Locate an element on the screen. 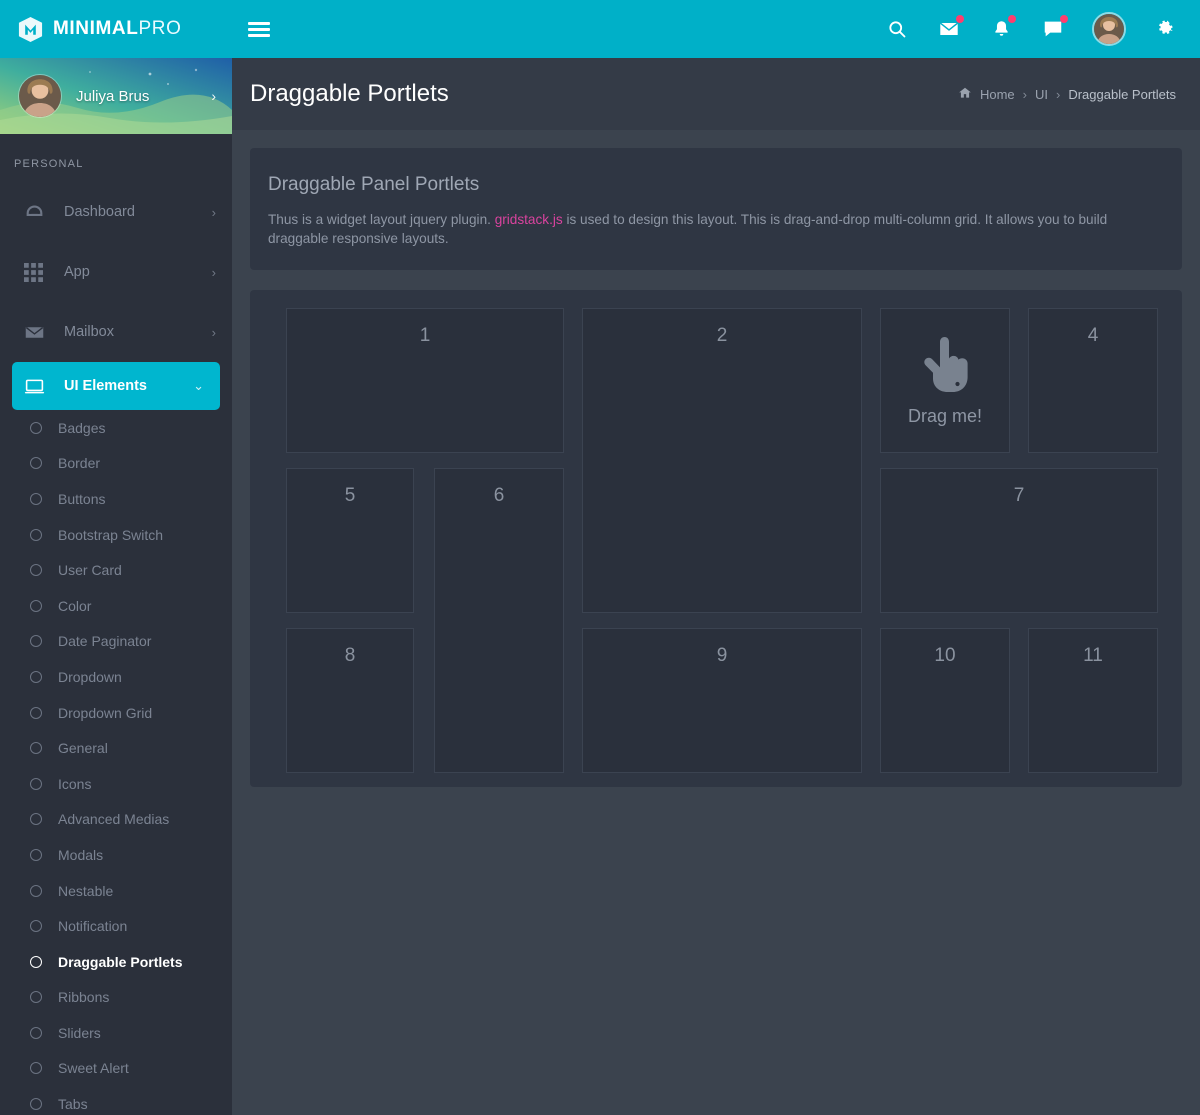 The image size is (1200, 1115). sidebar-subitem-icons: Icons is located at coordinates (116, 784).